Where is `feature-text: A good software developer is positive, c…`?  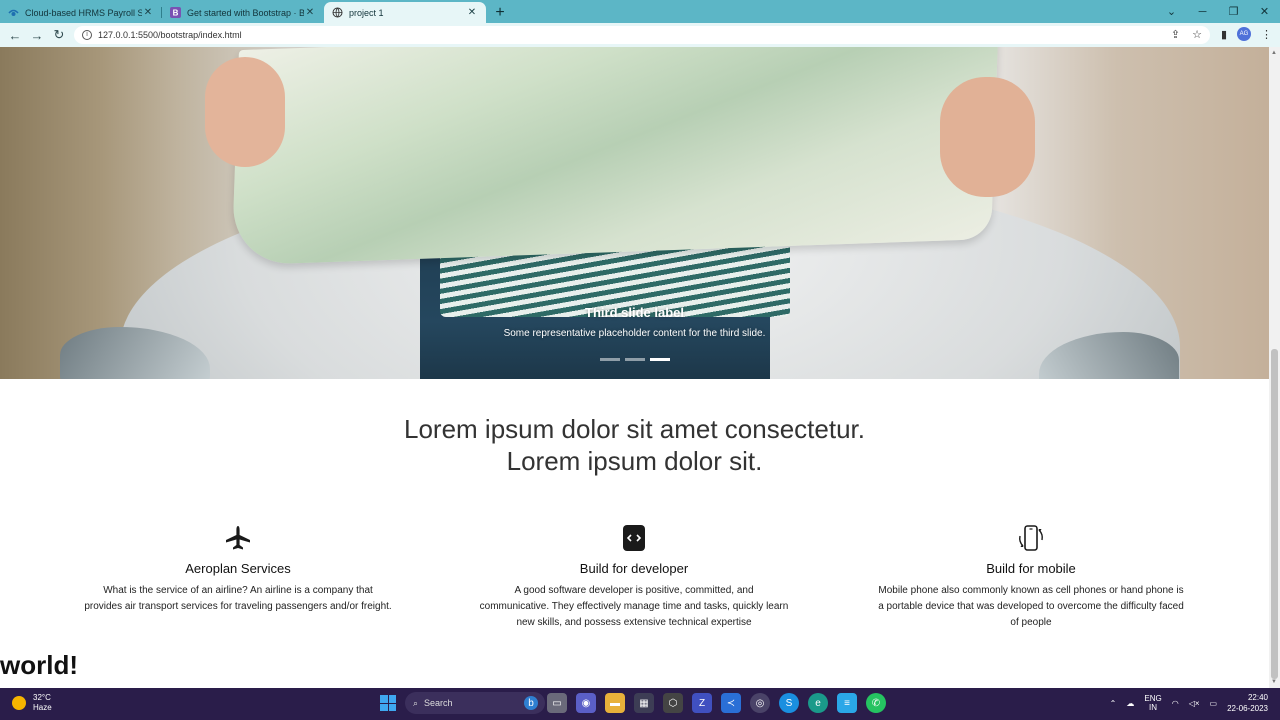
feature-text: A good software developer is positive, c… is located at coordinates (634, 606).